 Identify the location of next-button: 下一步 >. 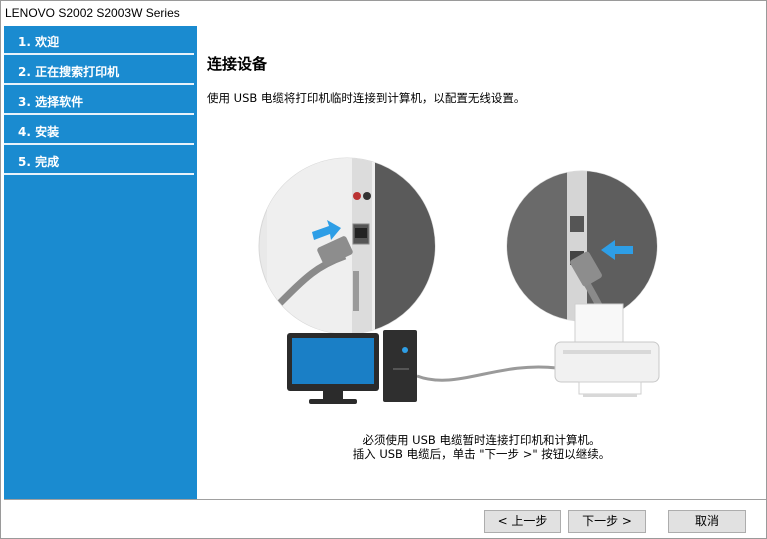
(607, 521).